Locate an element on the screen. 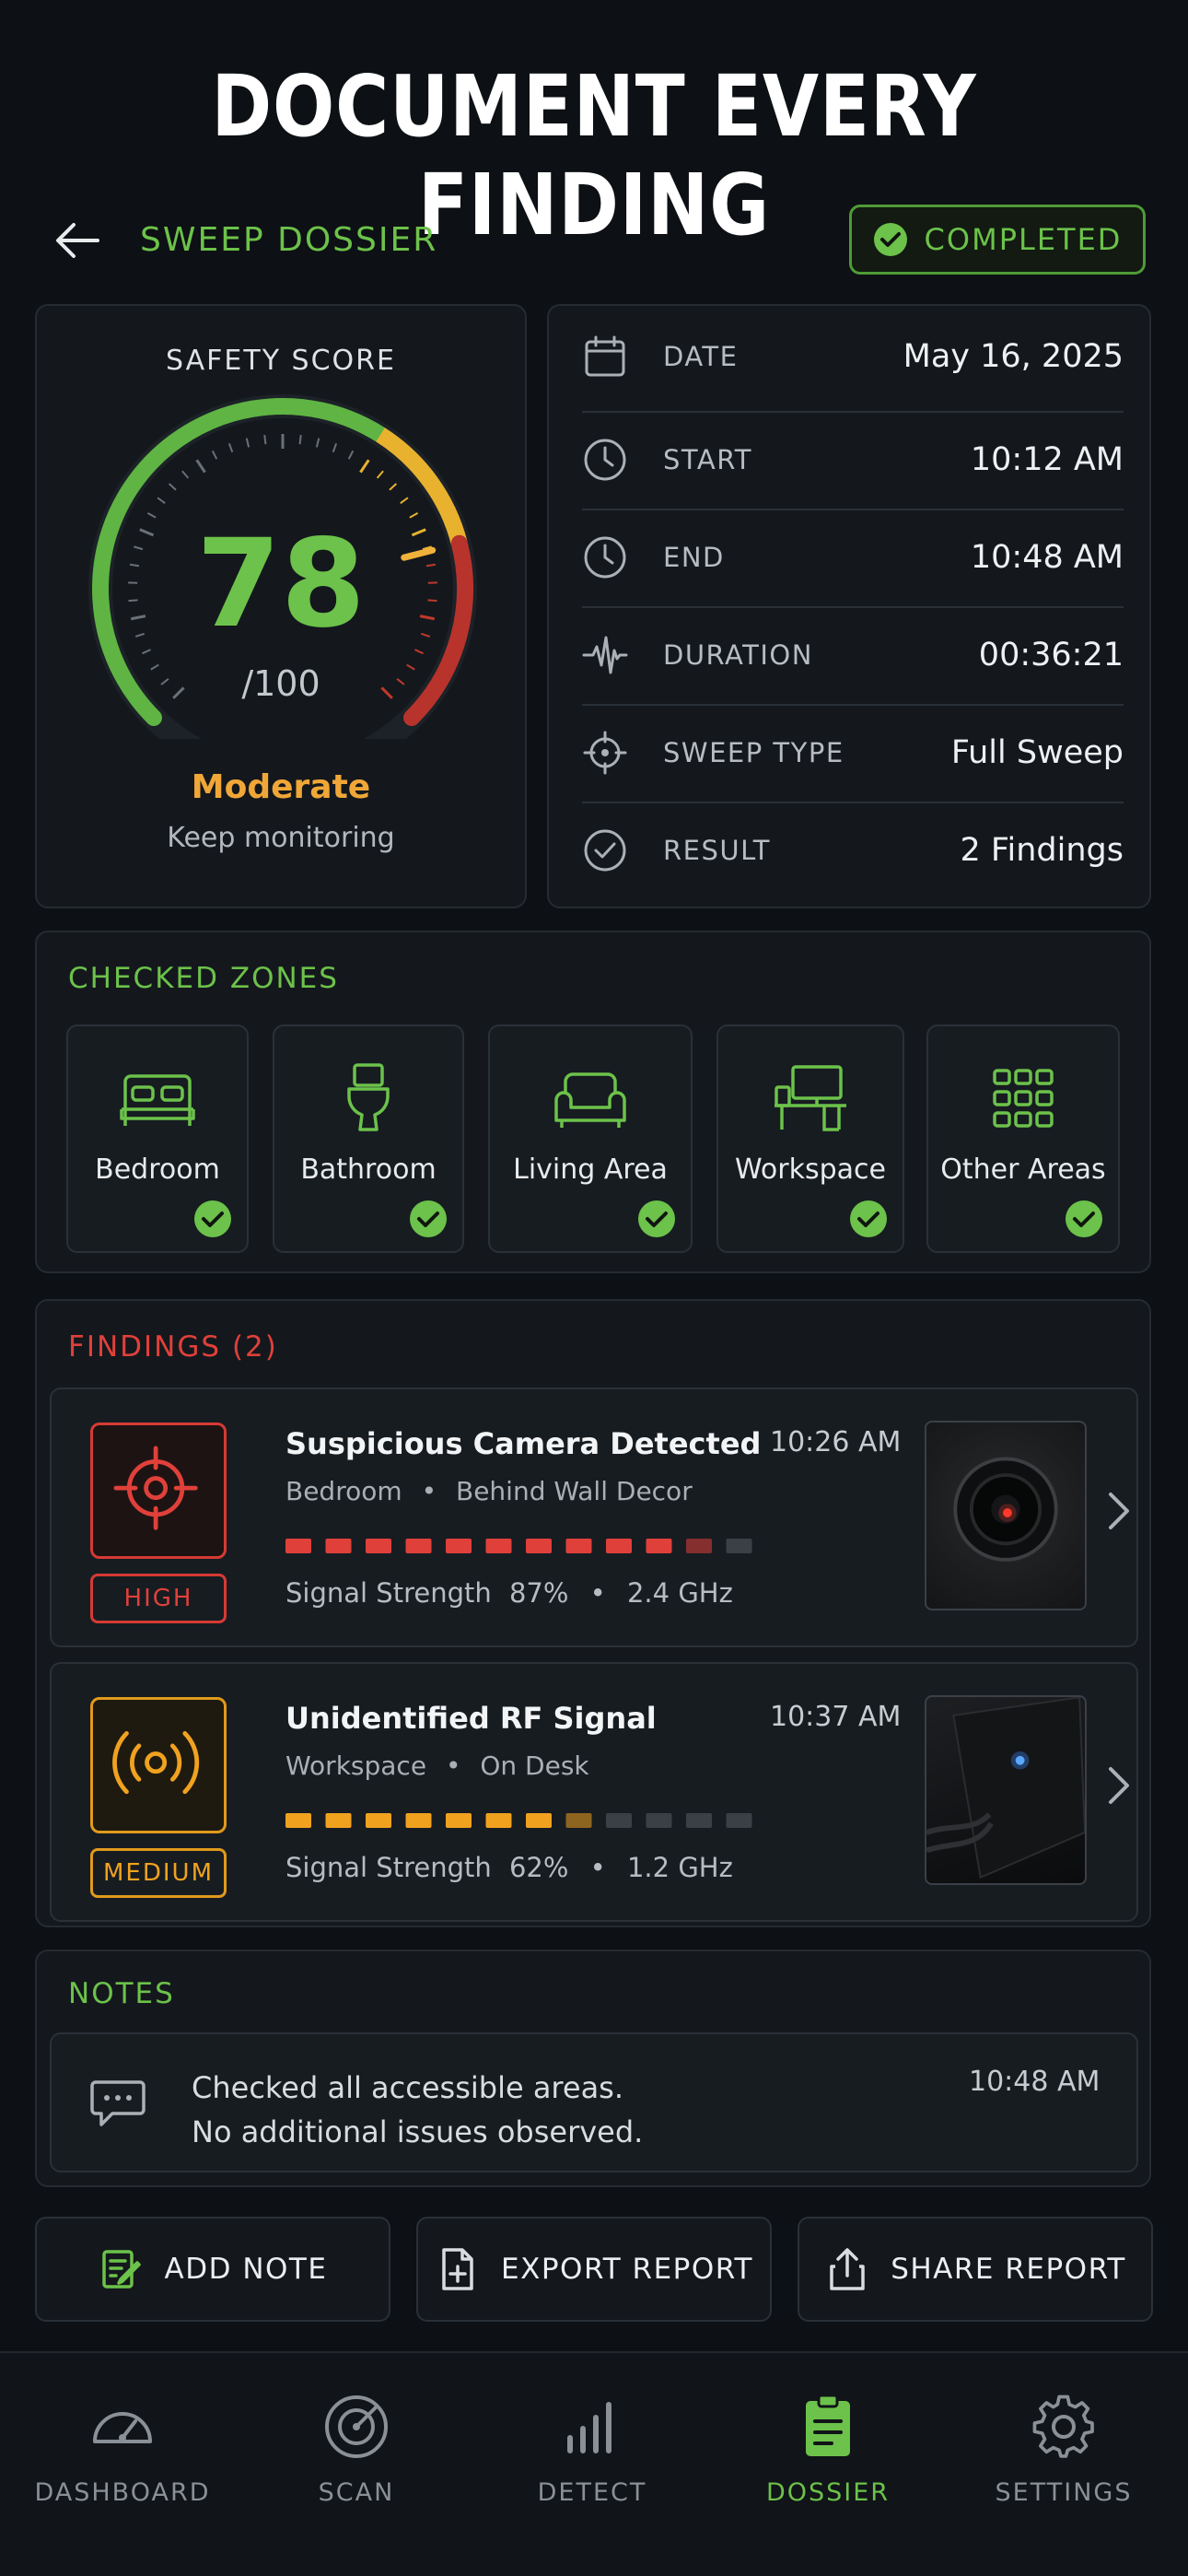 The width and height of the screenshot is (1188, 2576). finding-title: Suspicious Camera Detected is located at coordinates (523, 1443).